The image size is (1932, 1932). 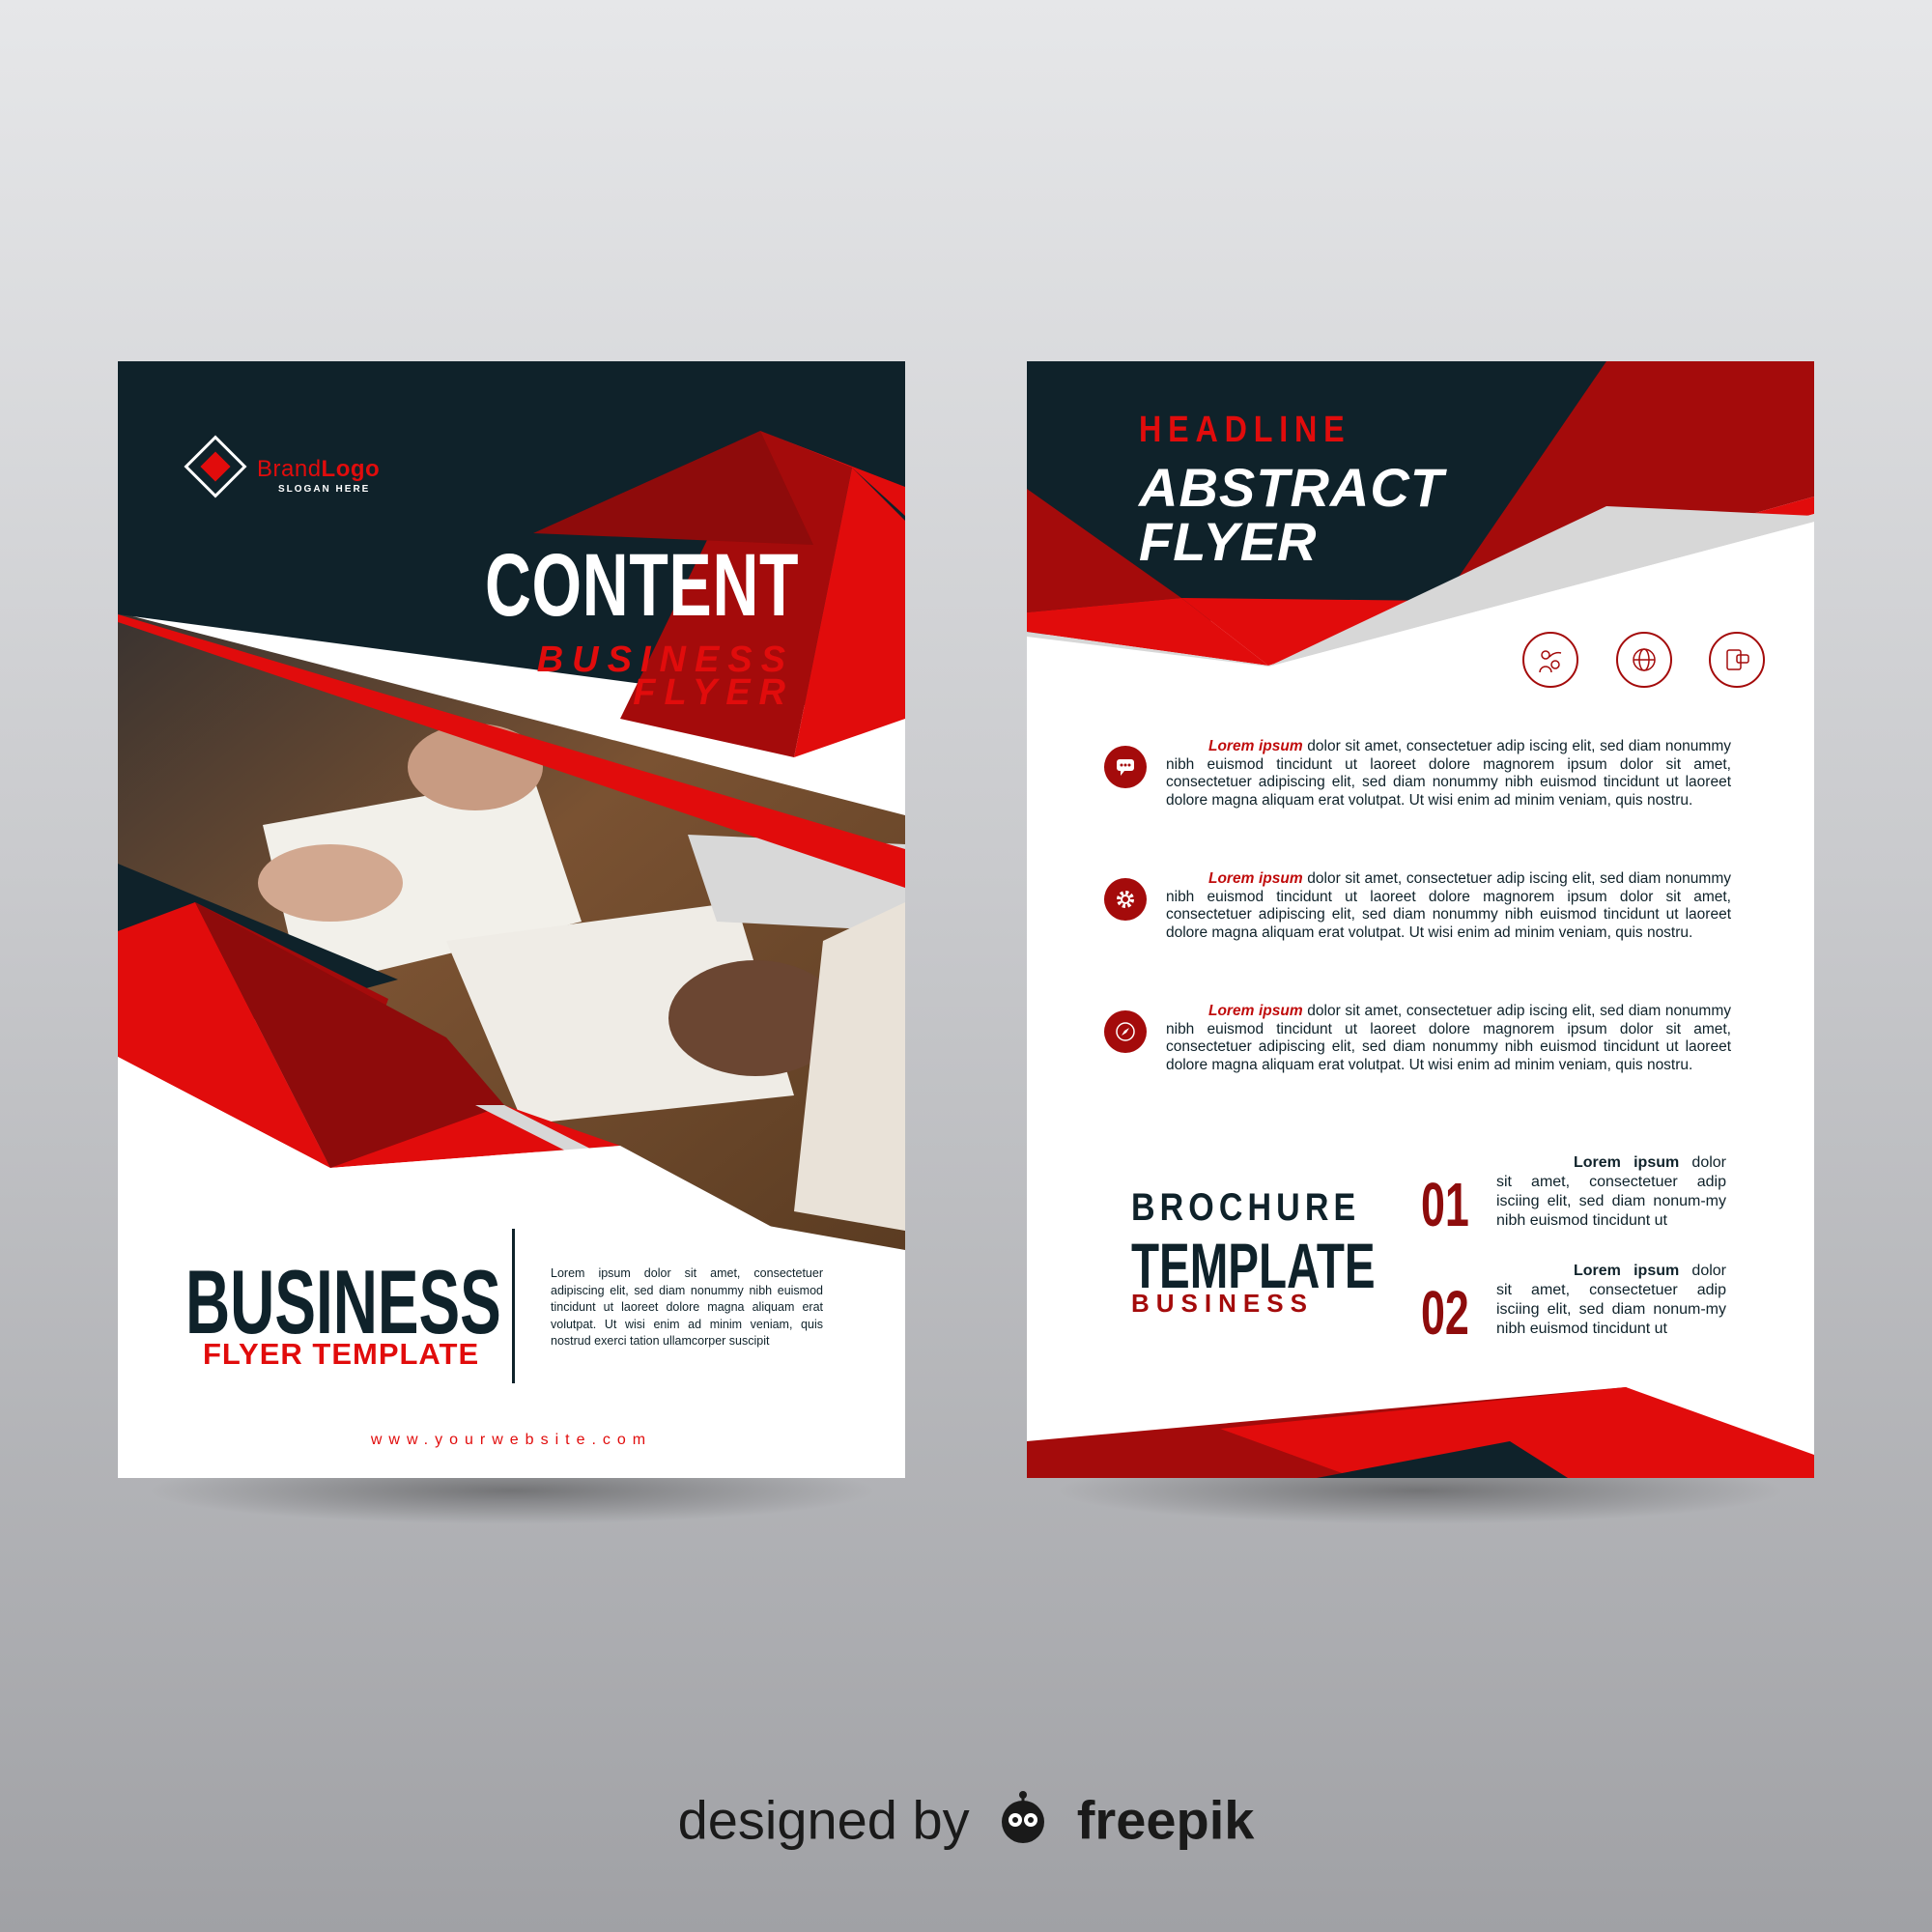 I want to click on chat-devices-icon, so click(x=1737, y=660).